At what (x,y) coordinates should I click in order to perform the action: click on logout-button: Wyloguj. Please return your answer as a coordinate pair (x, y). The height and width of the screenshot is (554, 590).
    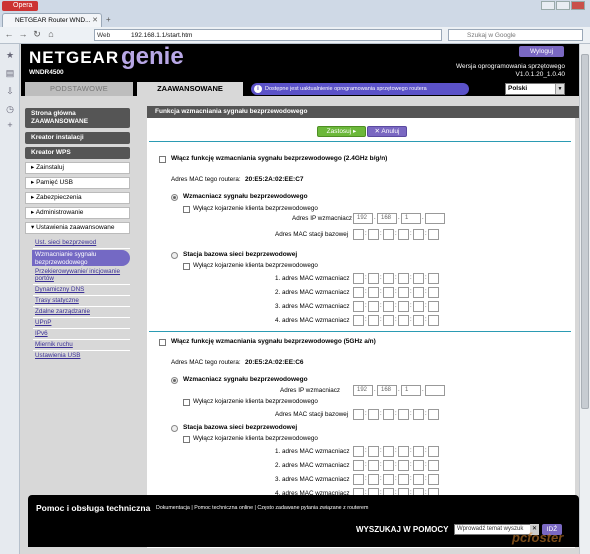
    Looking at the image, I should click on (541, 51).